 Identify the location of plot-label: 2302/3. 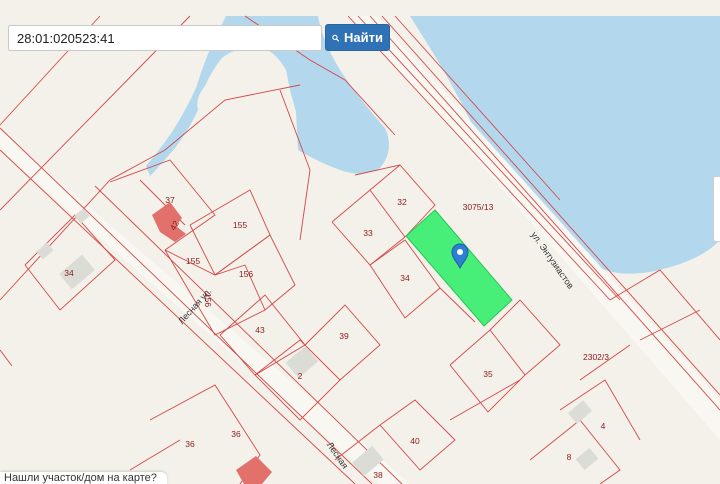
(596, 357).